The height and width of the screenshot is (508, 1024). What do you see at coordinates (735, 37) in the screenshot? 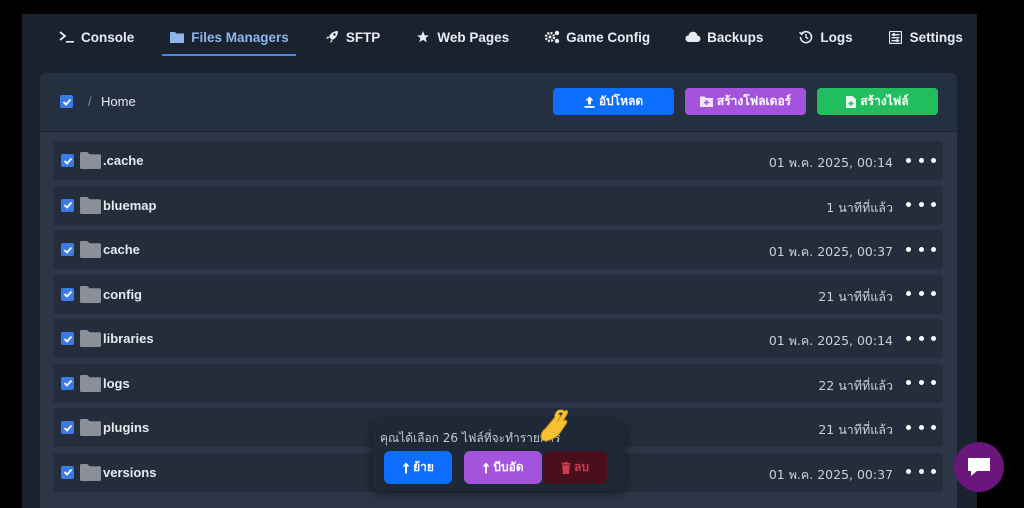
I see `tab-label: Backups` at bounding box center [735, 37].